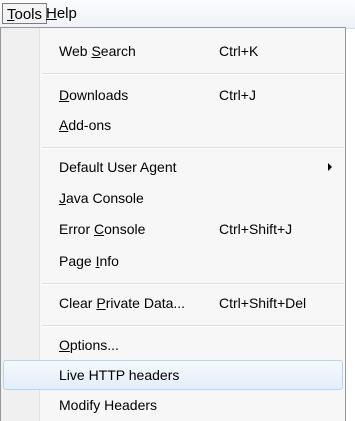 The height and width of the screenshot is (421, 355). What do you see at coordinates (94, 95) in the screenshot?
I see `downloads-label: Downloads` at bounding box center [94, 95].